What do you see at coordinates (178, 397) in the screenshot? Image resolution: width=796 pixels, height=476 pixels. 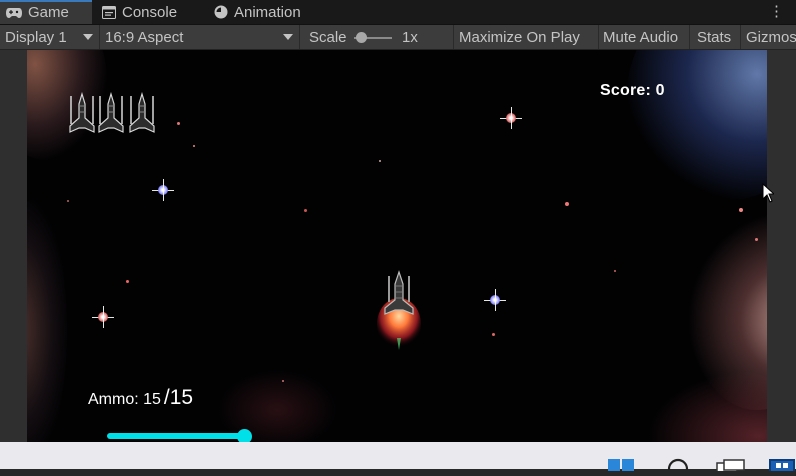 I see `ammo-max: /15` at bounding box center [178, 397].